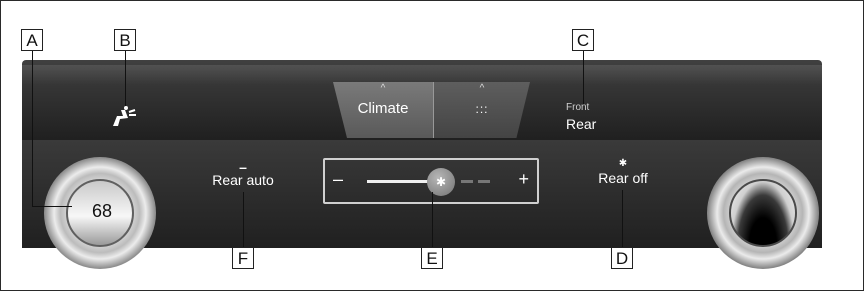 Image resolution: width=864 pixels, height=291 pixels. I want to click on fan-increase-button: +, so click(523, 179).